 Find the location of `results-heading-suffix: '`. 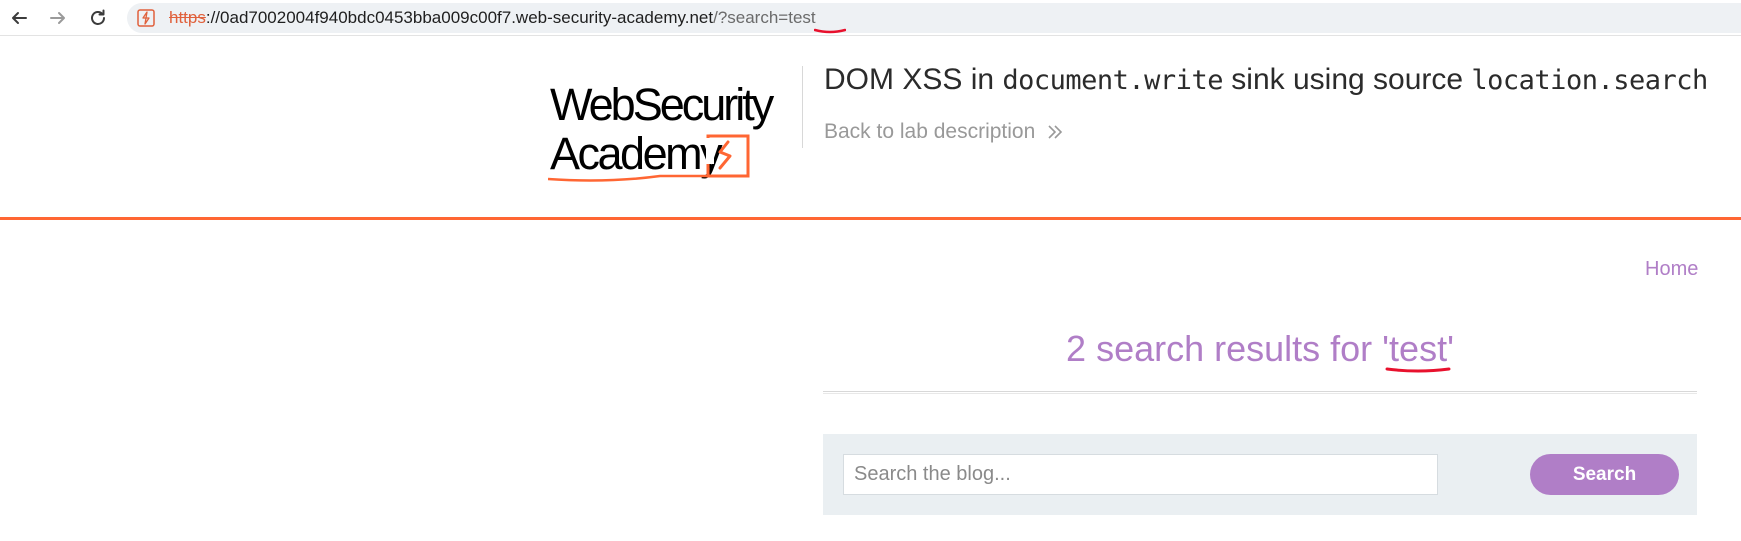

results-heading-suffix: ' is located at coordinates (1450, 348).